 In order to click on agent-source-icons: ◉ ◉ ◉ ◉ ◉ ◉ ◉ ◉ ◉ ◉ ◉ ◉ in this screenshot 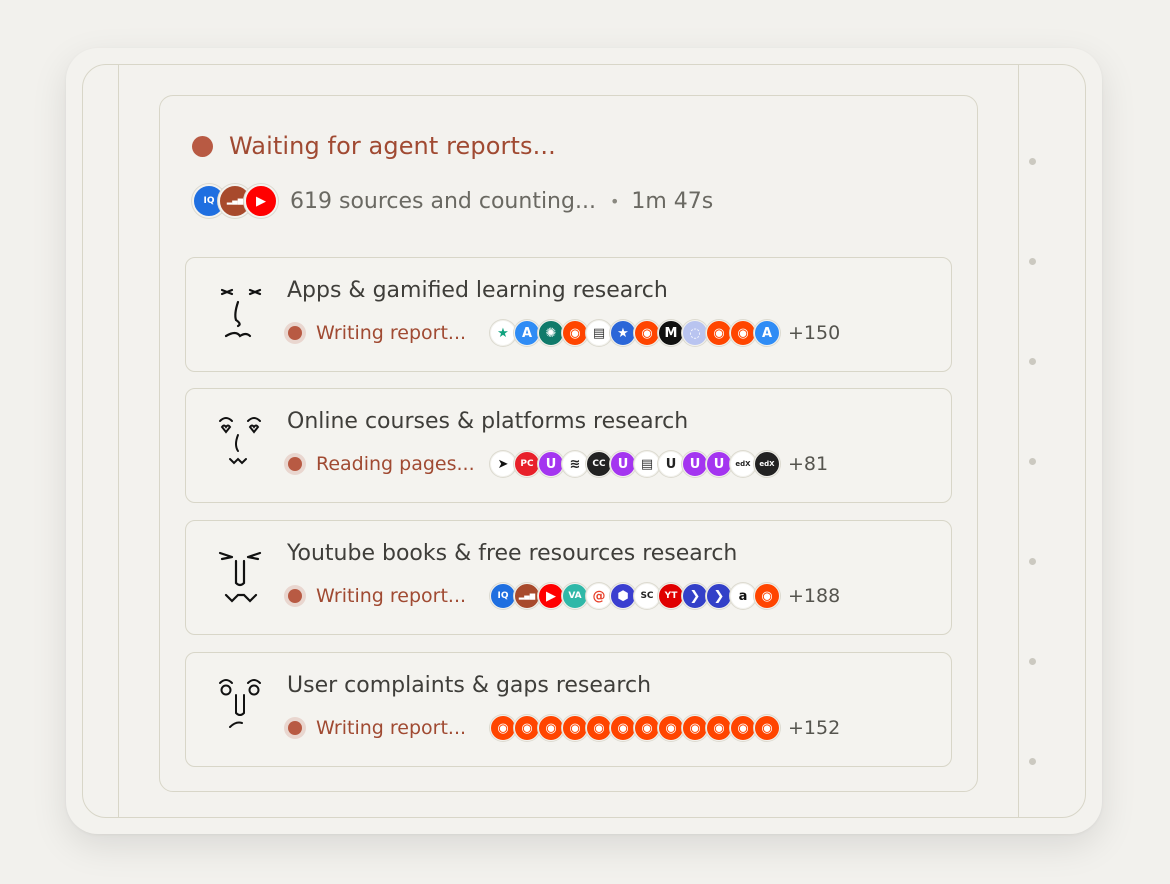, I will do `click(635, 728)`.